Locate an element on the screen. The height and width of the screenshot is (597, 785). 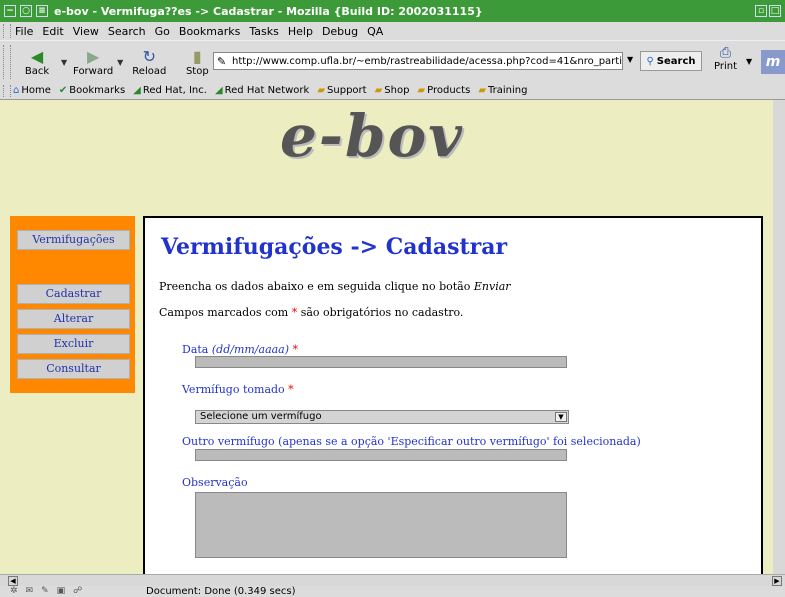
bookmark-home: ⌂ Home is located at coordinates (32, 90).